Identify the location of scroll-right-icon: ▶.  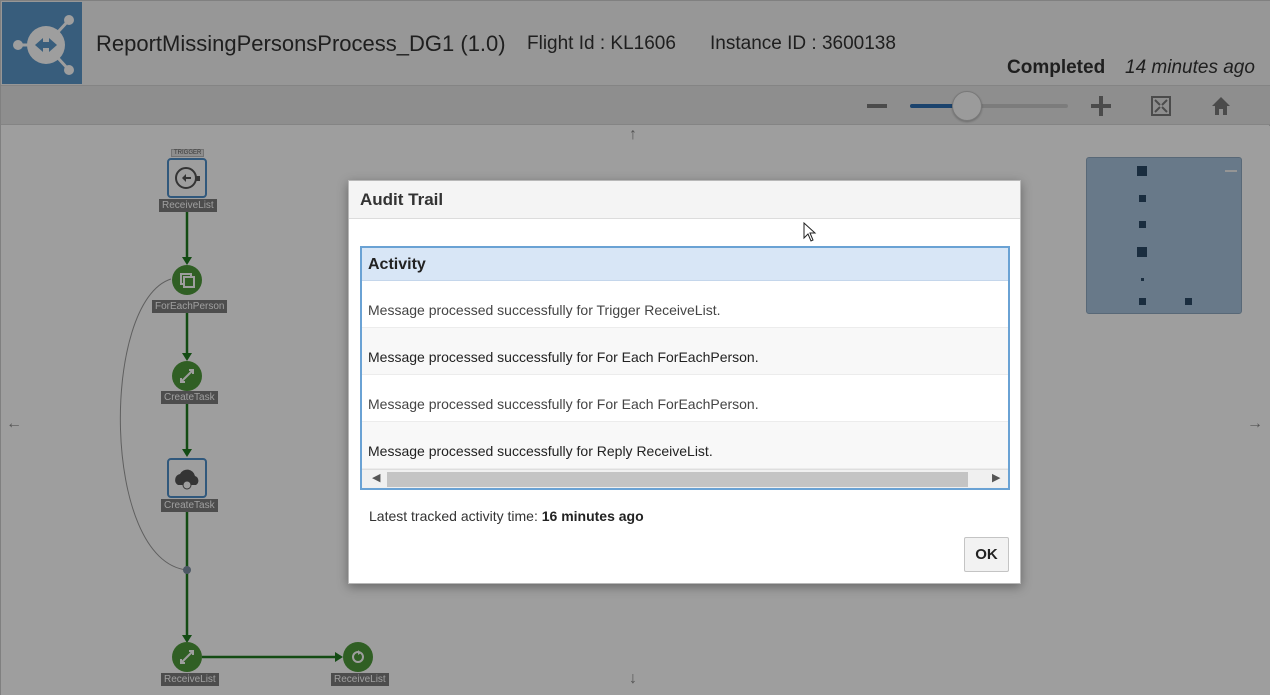
(996, 477).